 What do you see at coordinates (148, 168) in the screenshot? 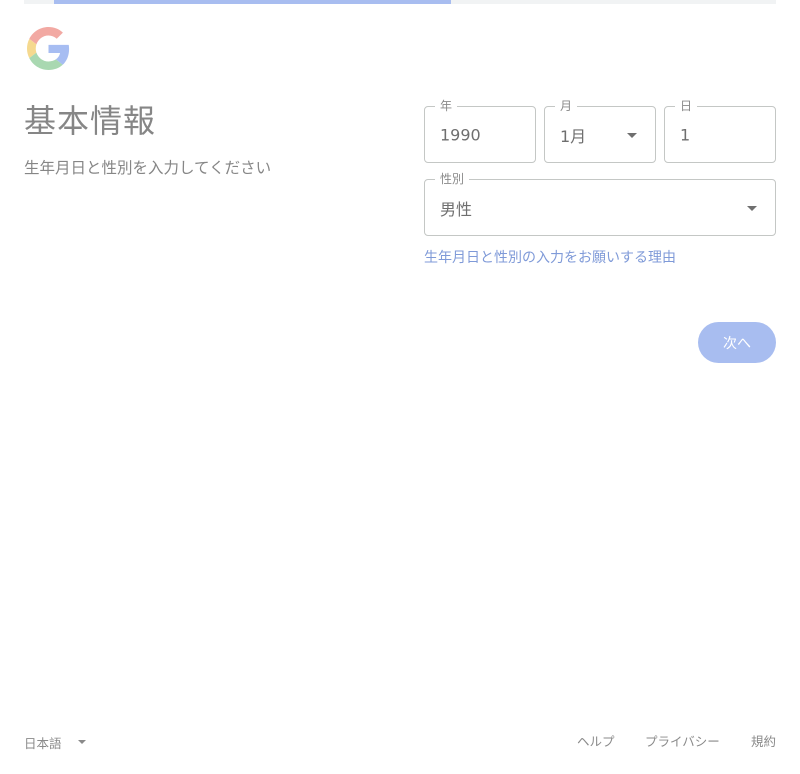
I see `page-subtitle: 生年月日と性別を入力してください` at bounding box center [148, 168].